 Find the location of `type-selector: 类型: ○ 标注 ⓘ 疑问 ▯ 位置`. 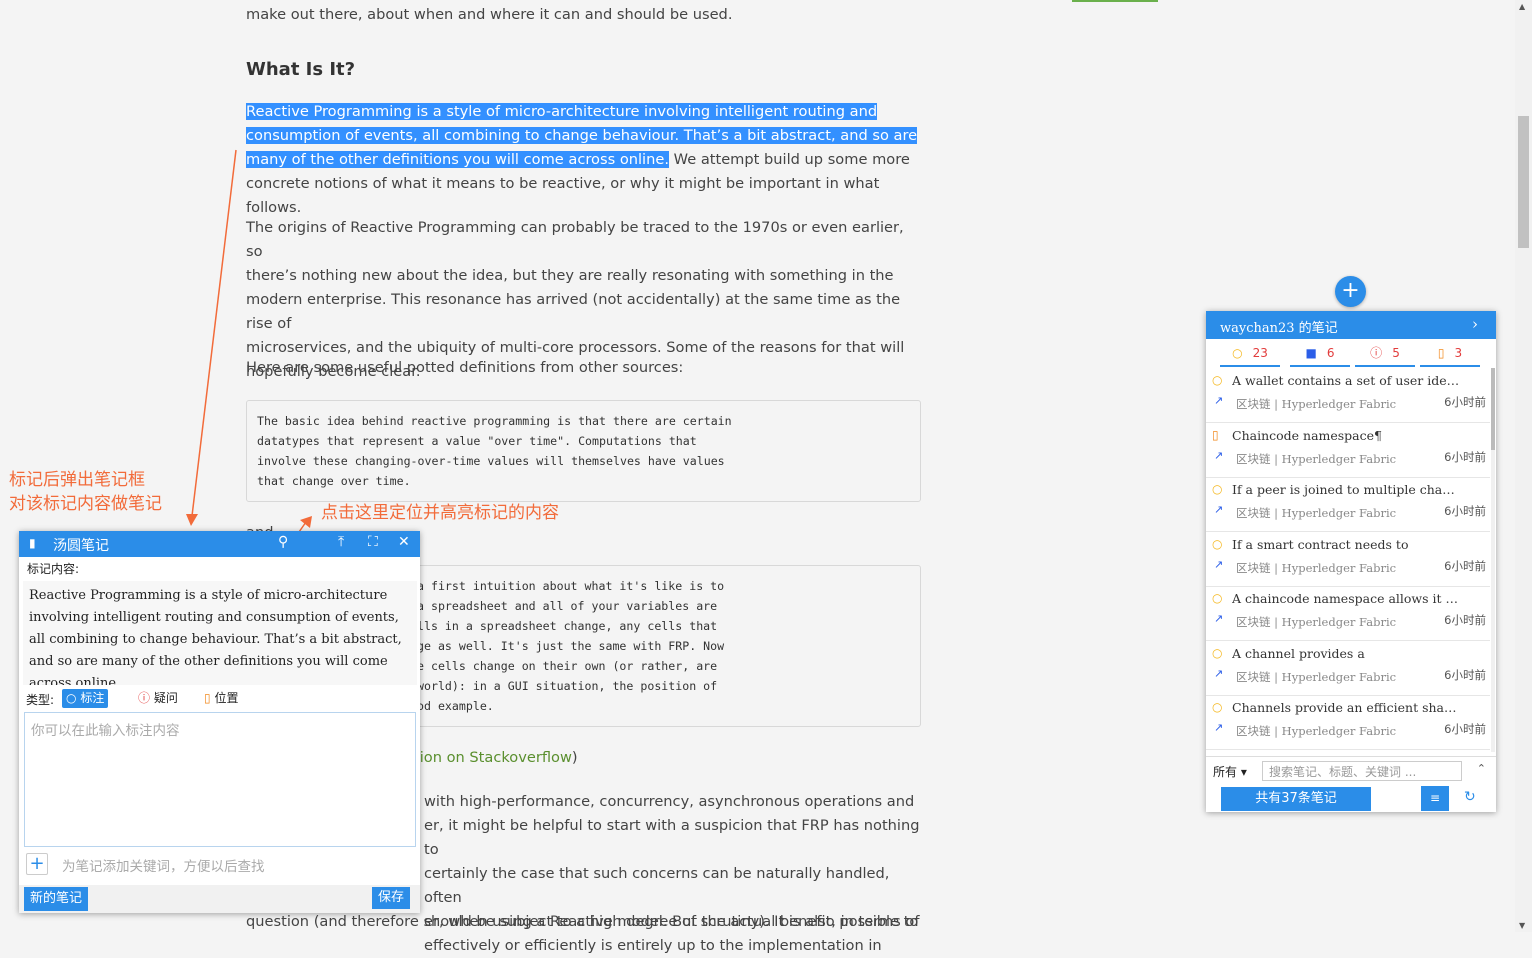

type-selector: 类型: ○ 标注 ⓘ 疑问 ▯ 位置 is located at coordinates (216, 699).